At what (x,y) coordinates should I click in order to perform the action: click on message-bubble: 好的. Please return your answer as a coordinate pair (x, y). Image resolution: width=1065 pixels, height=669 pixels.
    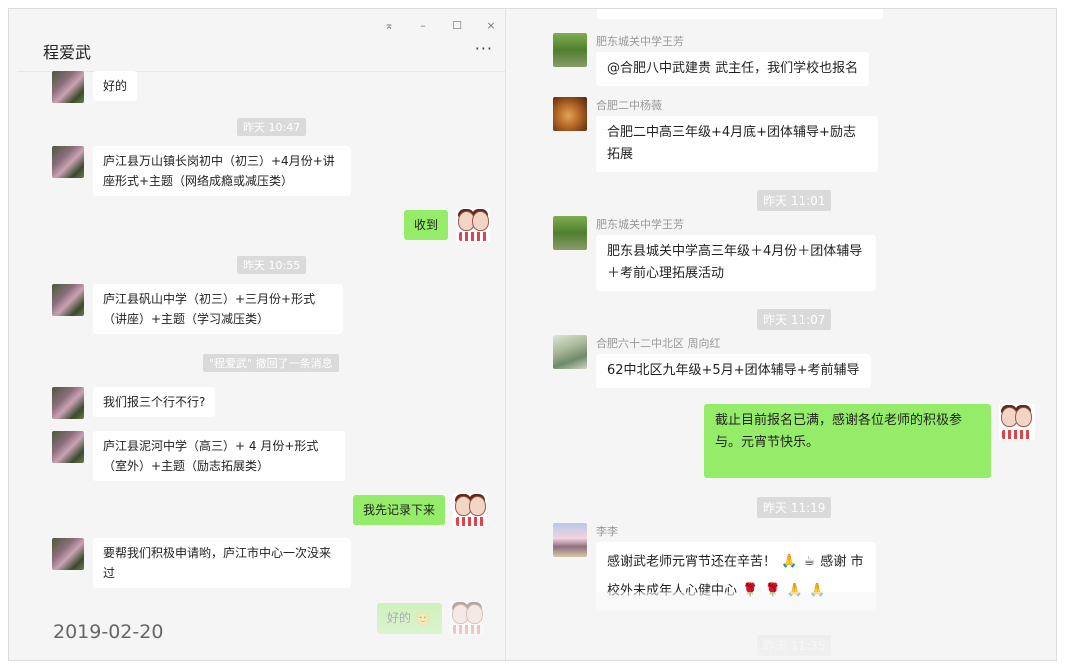
    Looking at the image, I should click on (115, 86).